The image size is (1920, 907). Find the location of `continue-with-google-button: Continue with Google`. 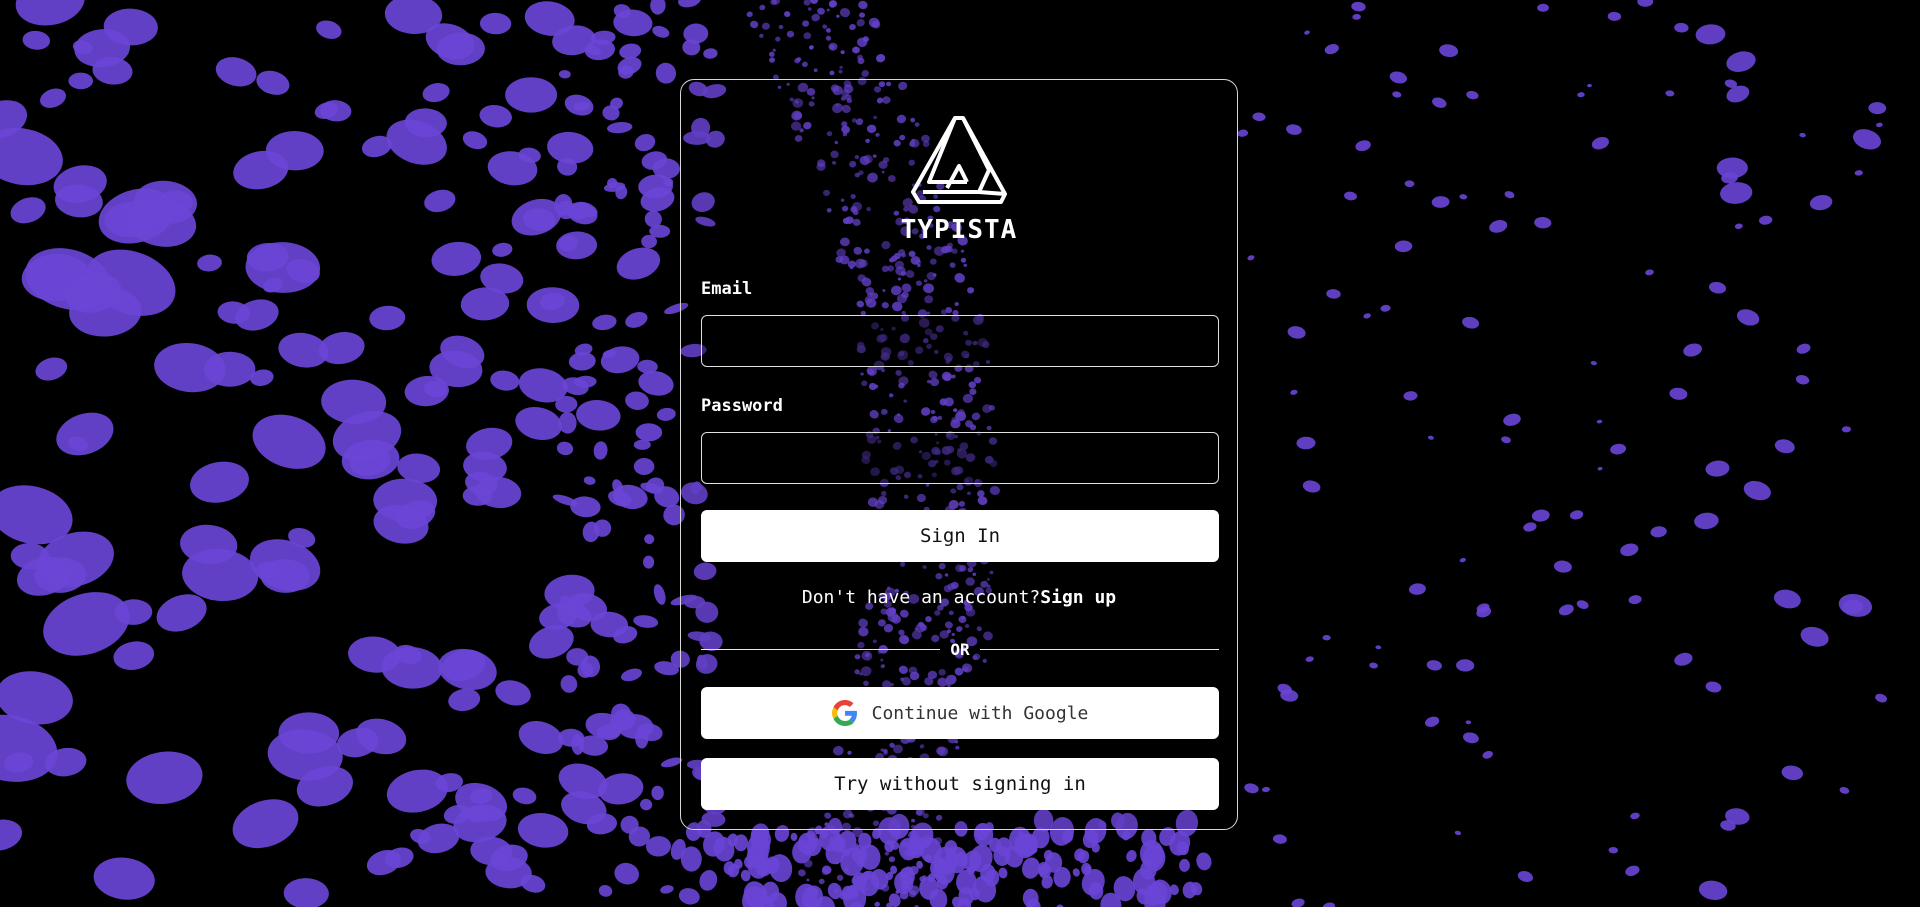

continue-with-google-button: Continue with Google is located at coordinates (960, 713).